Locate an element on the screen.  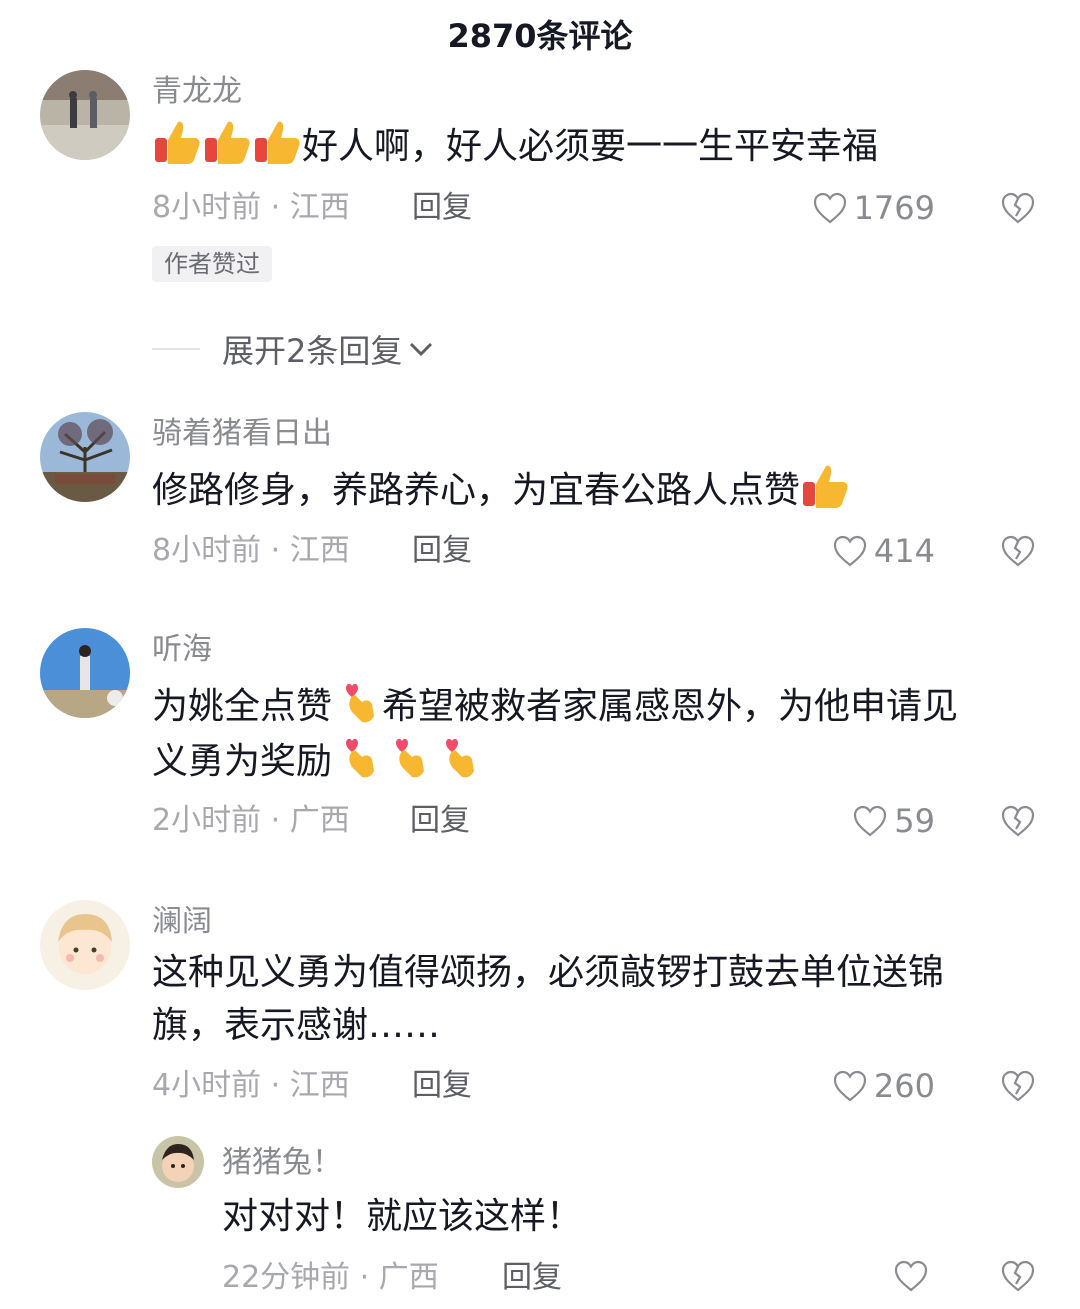
comment-username: 澜阔 is located at coordinates (182, 922).